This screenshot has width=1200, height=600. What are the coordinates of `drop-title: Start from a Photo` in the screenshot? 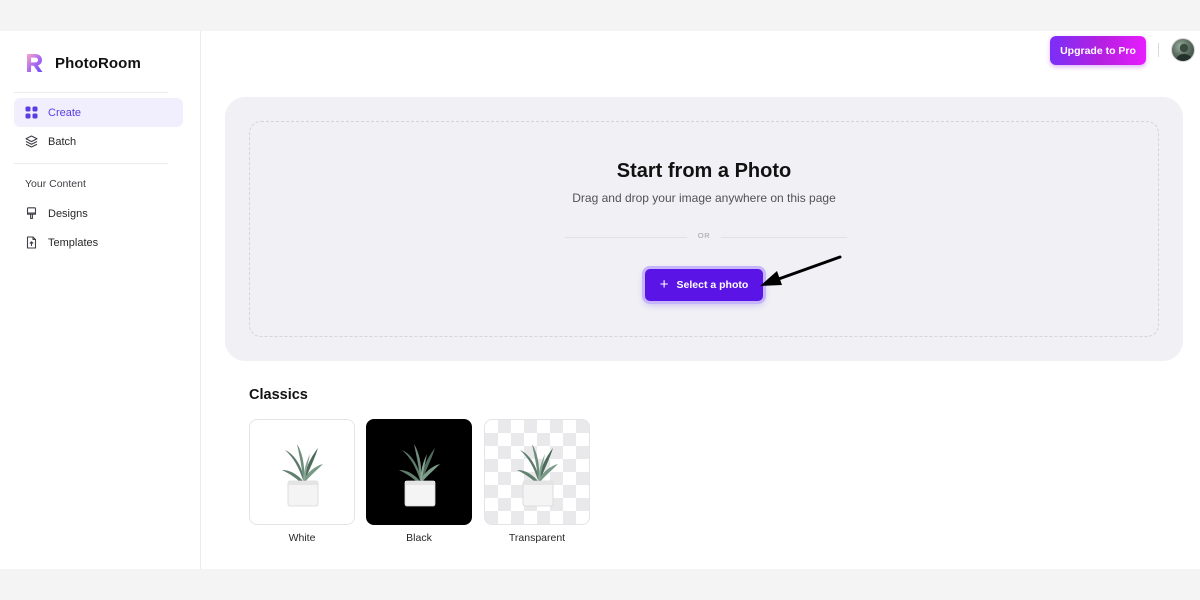 It's located at (704, 171).